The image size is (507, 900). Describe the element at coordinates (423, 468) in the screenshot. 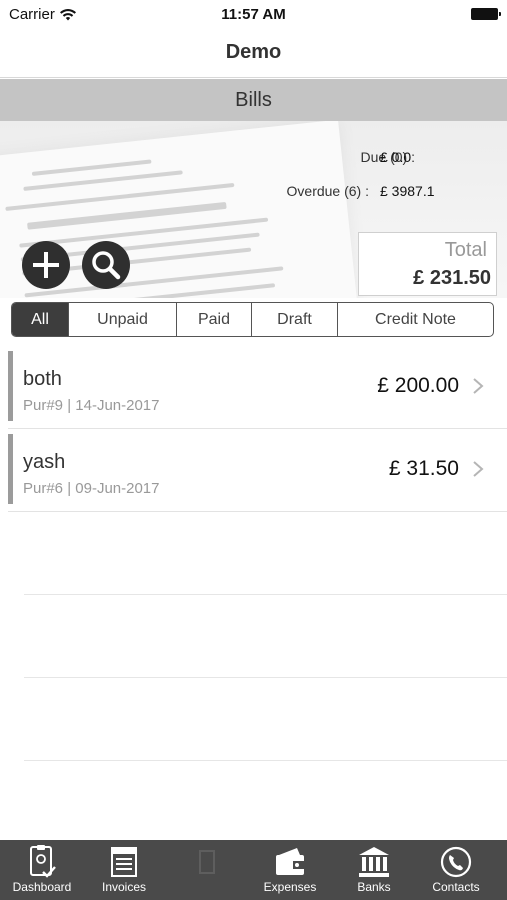

I see `bill-amount: £ 31.50` at that location.